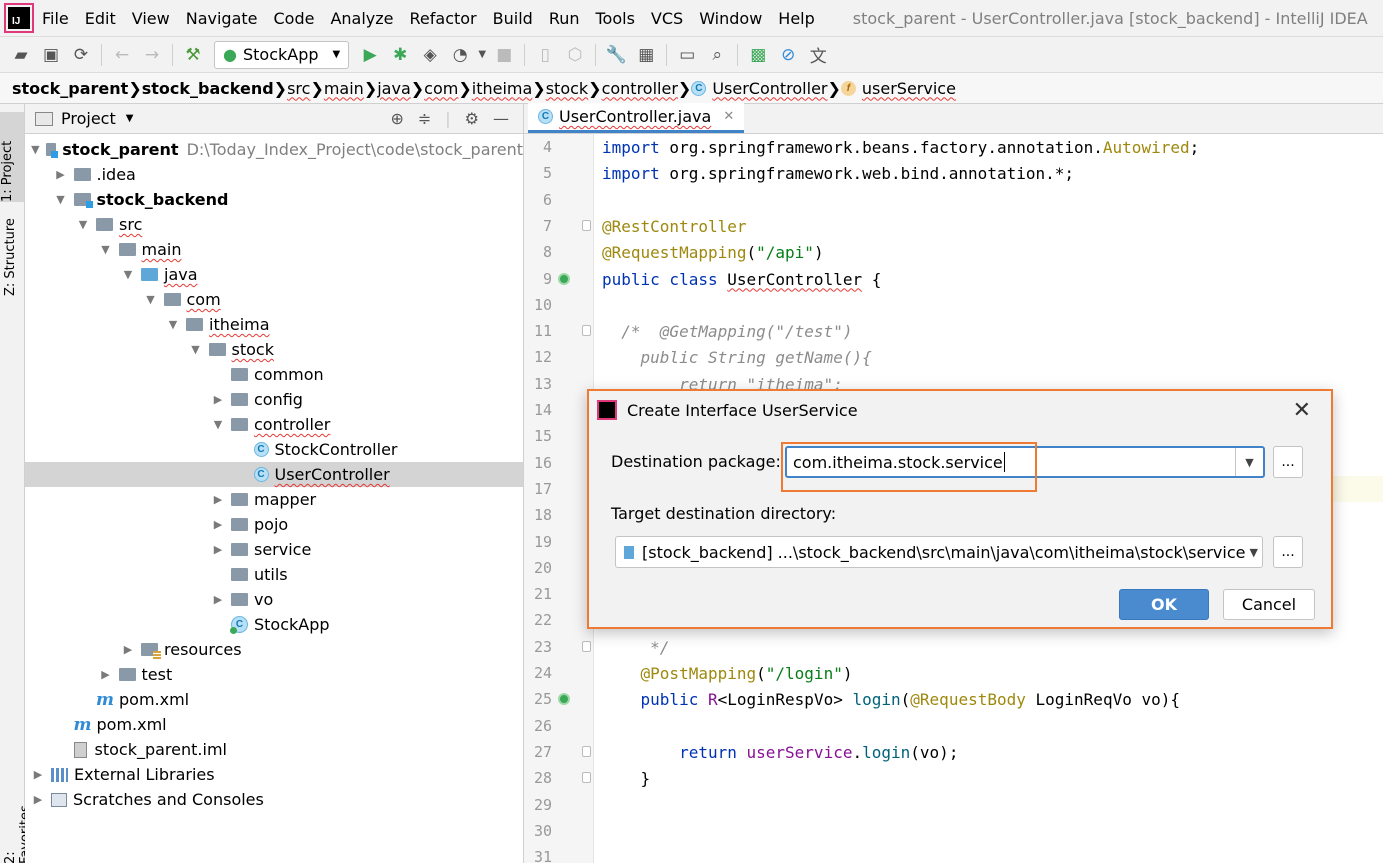 The width and height of the screenshot is (1383, 866). What do you see at coordinates (274, 424) in the screenshot?
I see `tree-item: ▼ controller` at bounding box center [274, 424].